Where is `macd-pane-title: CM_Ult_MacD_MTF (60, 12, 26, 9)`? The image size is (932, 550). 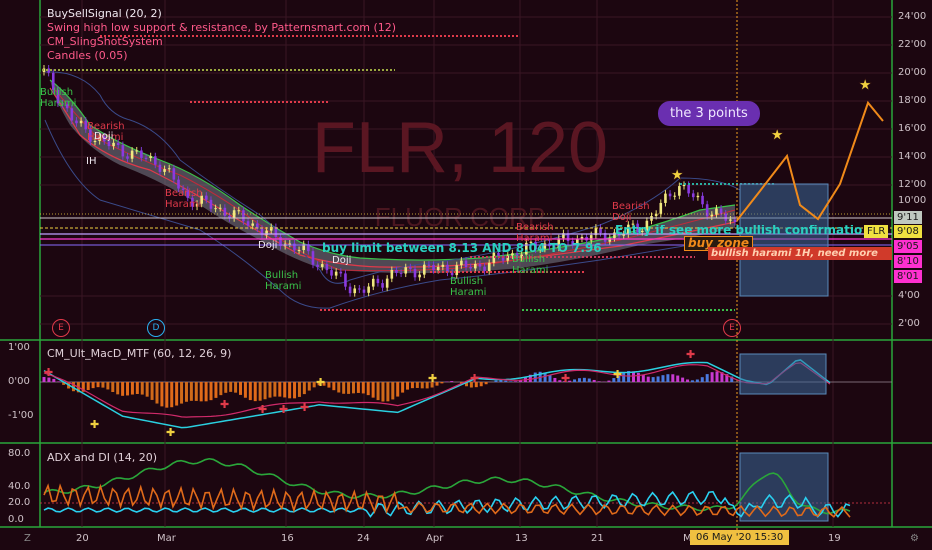
macd-pane-title: CM_Ult_MacD_MTF (60, 12, 26, 9) is located at coordinates (139, 353).